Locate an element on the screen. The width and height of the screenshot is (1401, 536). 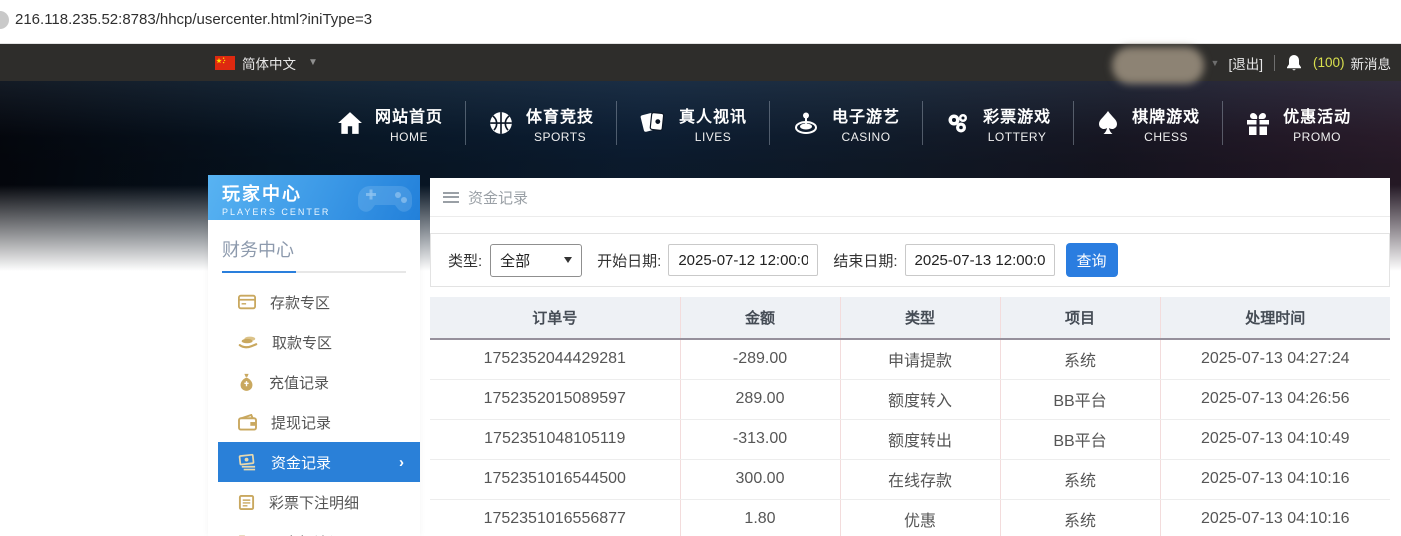
message-label: 新消息 is located at coordinates (1371, 63).